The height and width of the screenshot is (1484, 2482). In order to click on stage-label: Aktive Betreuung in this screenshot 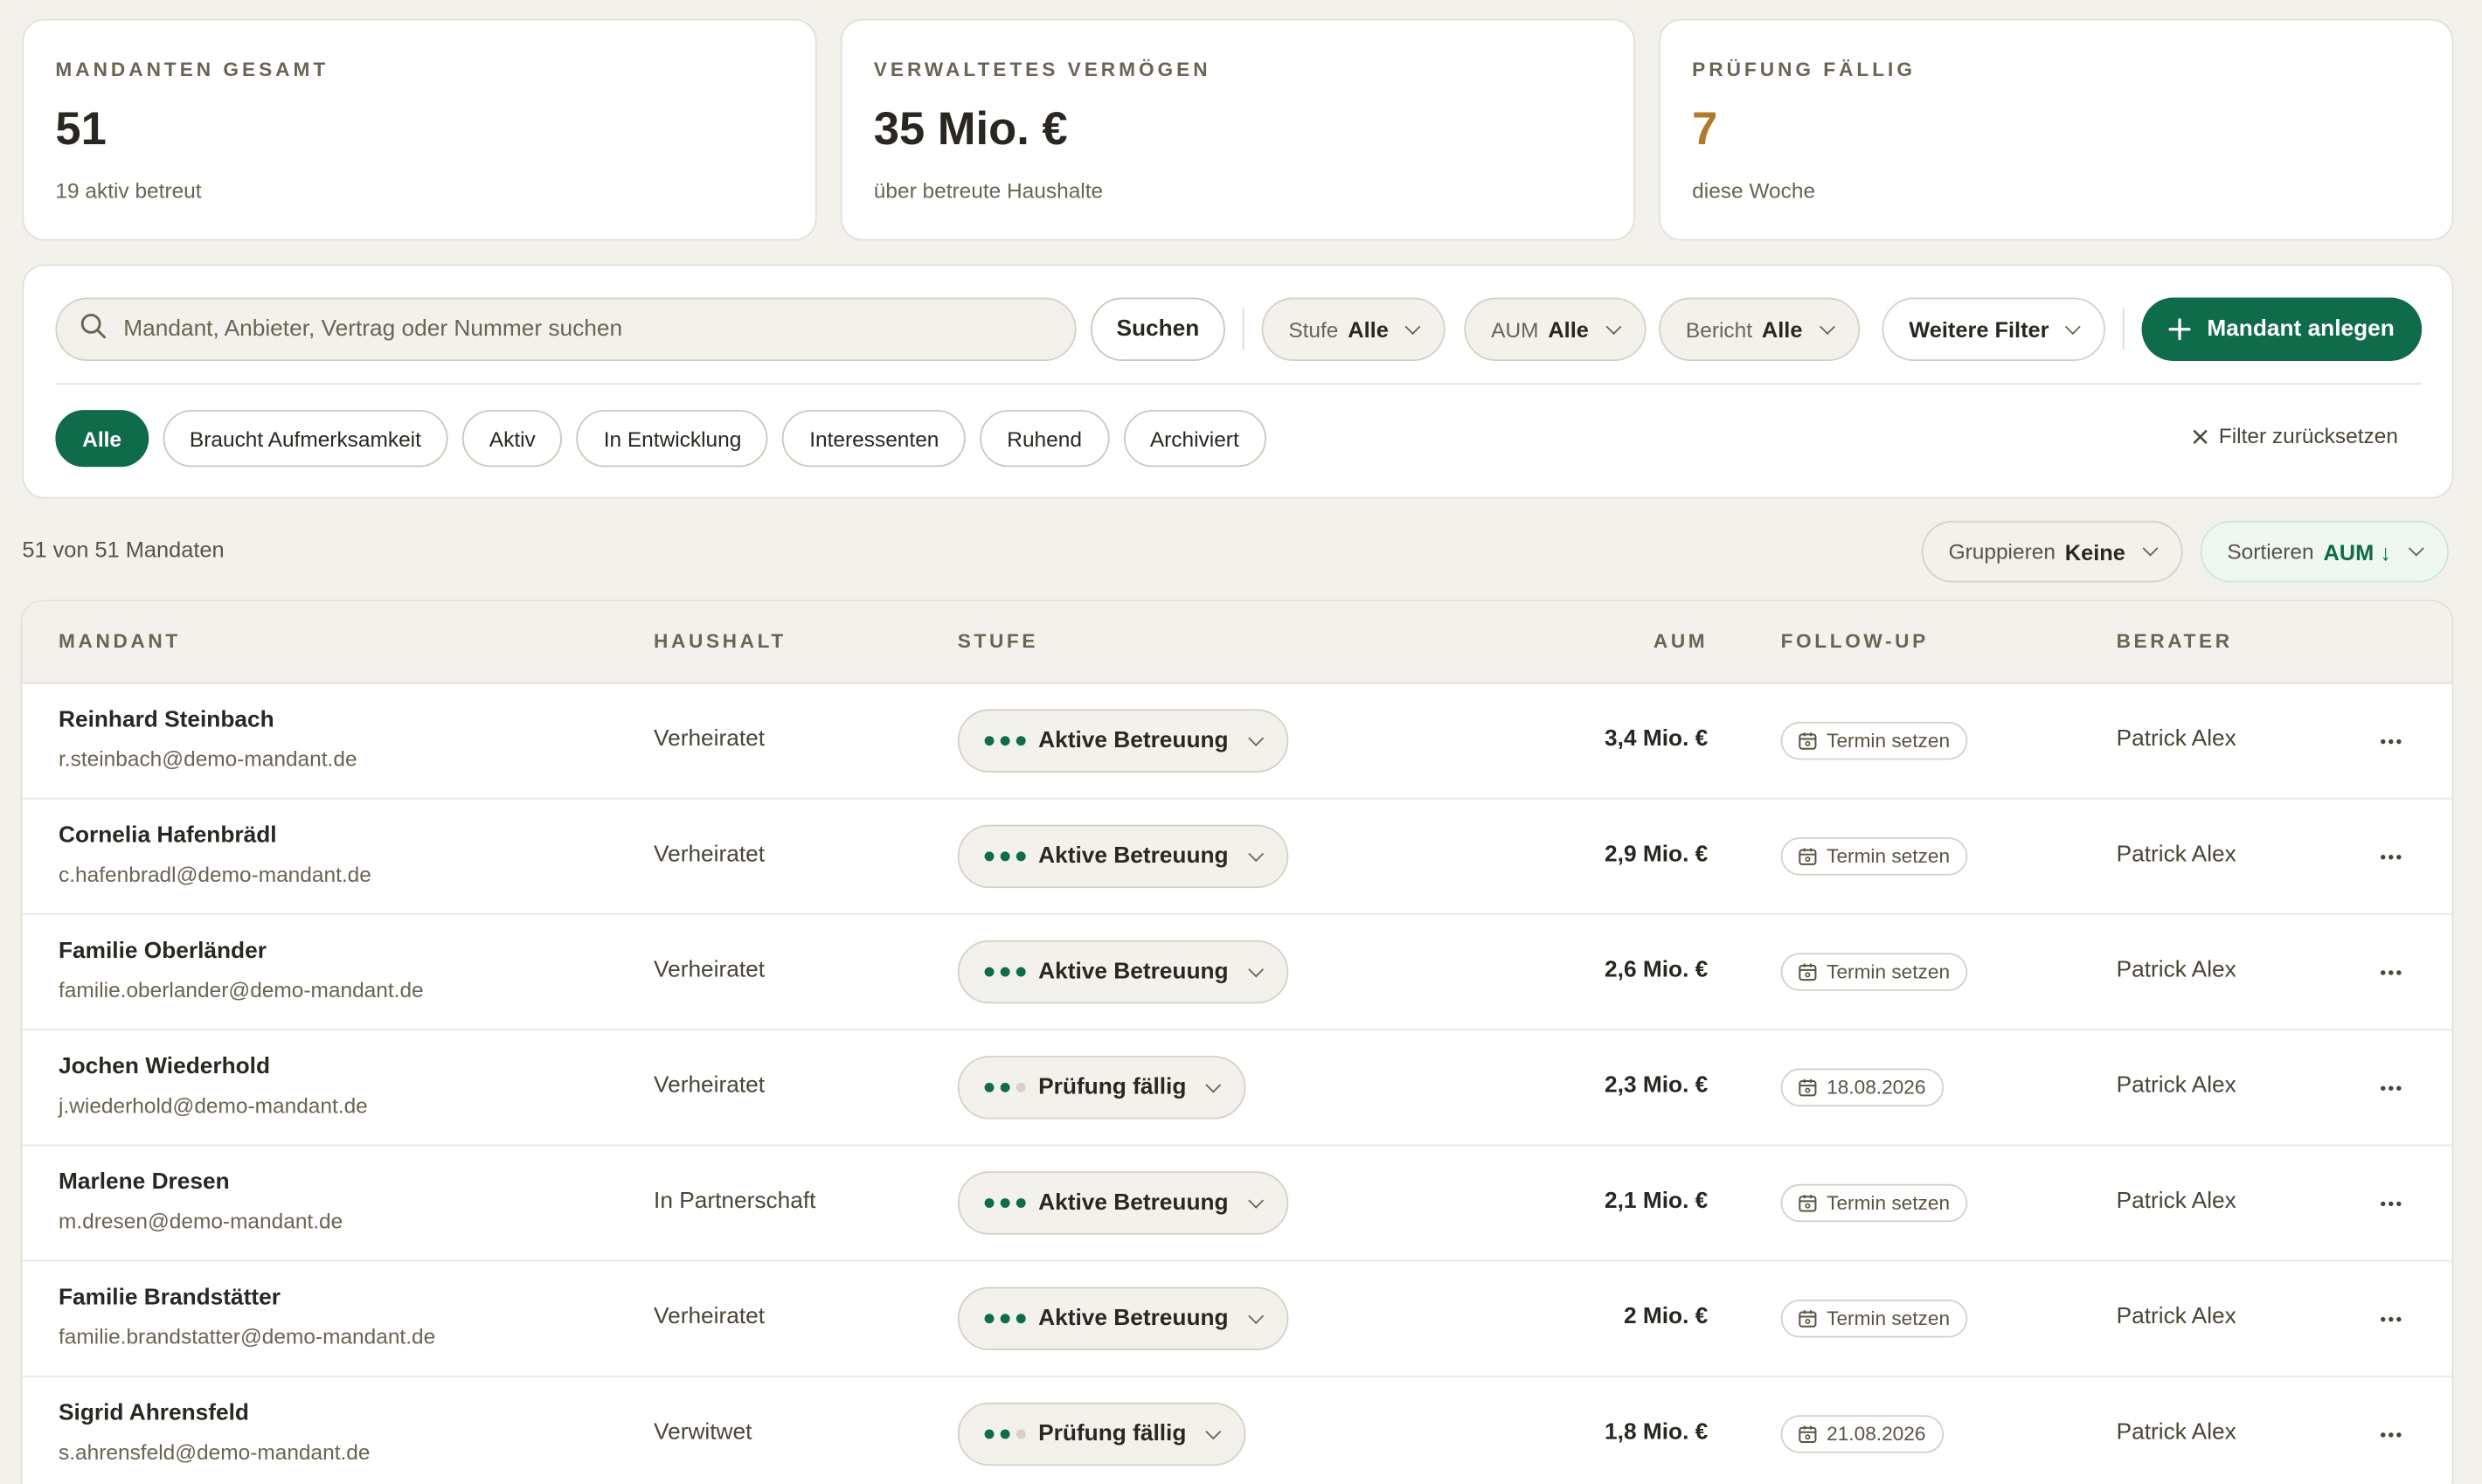, I will do `click(1133, 856)`.